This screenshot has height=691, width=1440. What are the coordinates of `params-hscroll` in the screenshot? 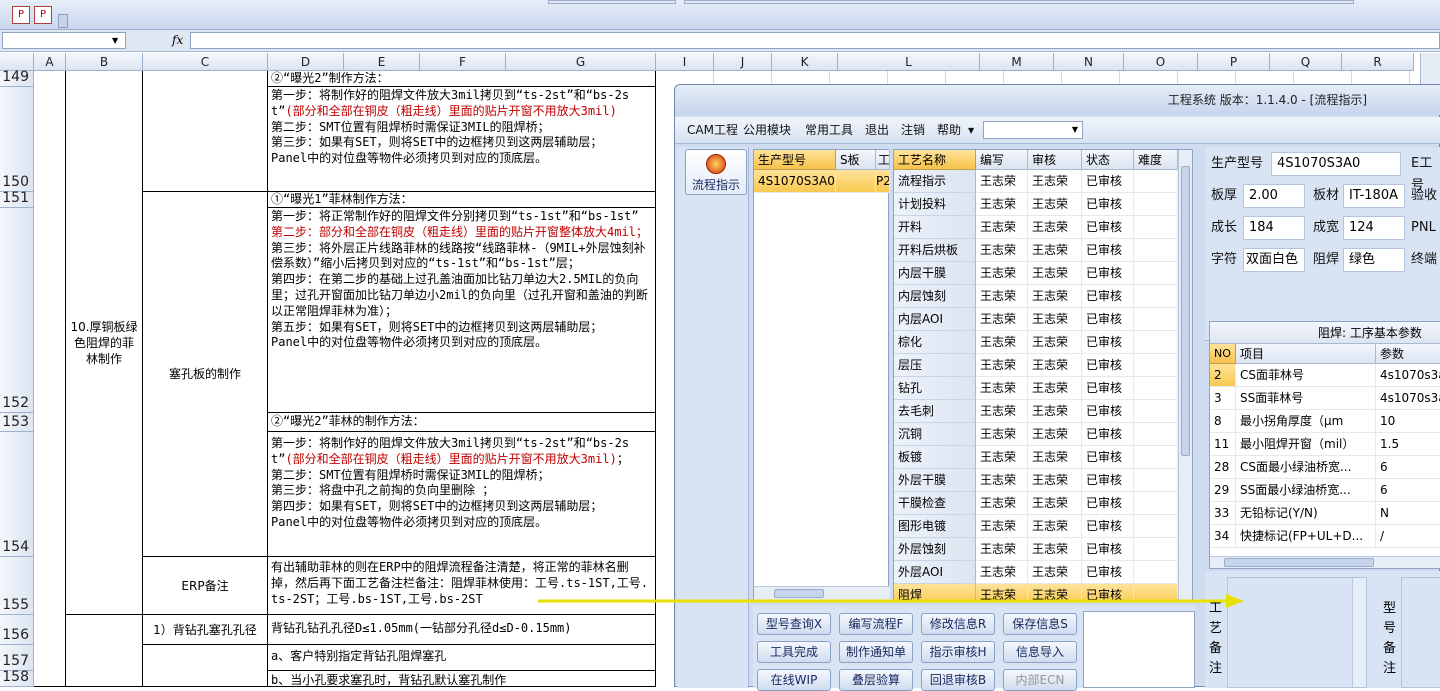 It's located at (1325, 562).